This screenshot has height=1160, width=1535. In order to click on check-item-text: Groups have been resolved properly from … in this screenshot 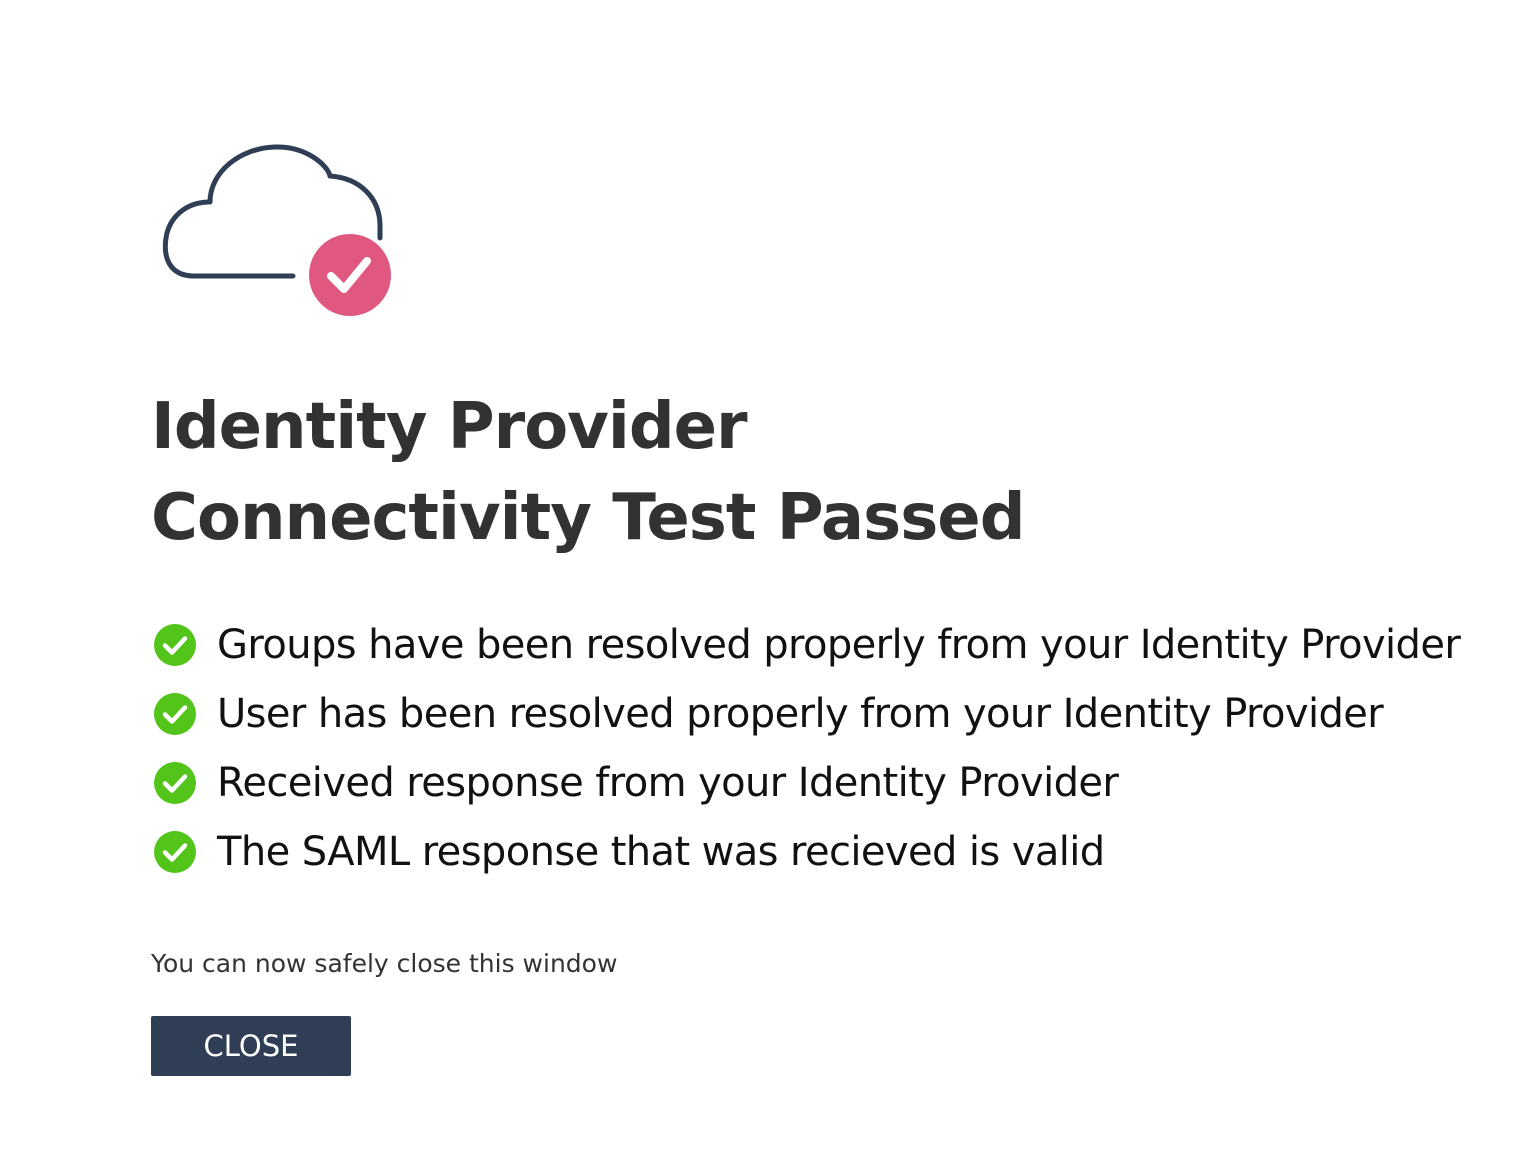, I will do `click(839, 644)`.